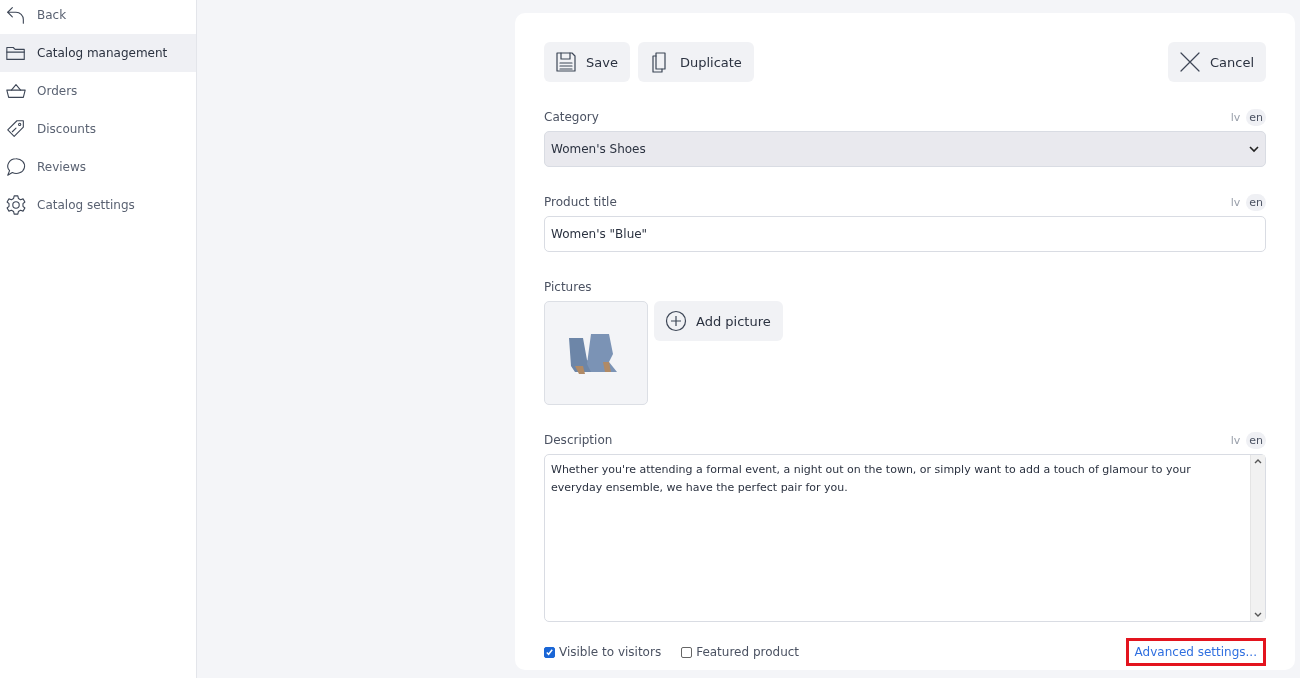 The image size is (1300, 678). What do you see at coordinates (16, 15) in the screenshot?
I see `back-arrow-icon` at bounding box center [16, 15].